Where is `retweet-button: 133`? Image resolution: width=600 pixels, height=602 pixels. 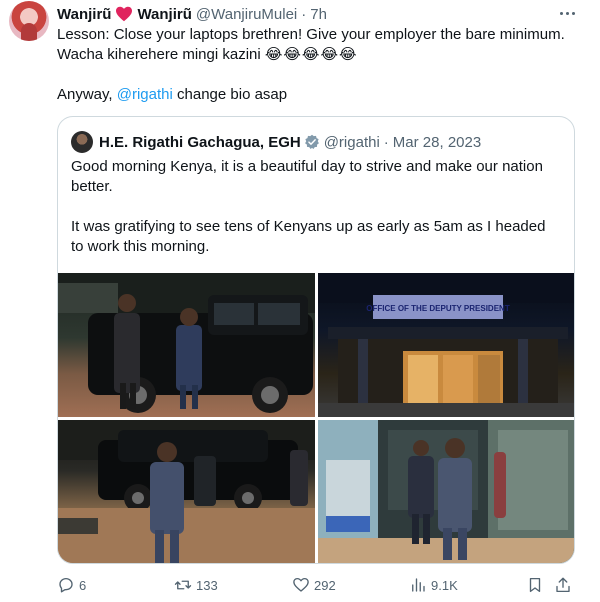
retweet-button: 133 is located at coordinates (196, 585).